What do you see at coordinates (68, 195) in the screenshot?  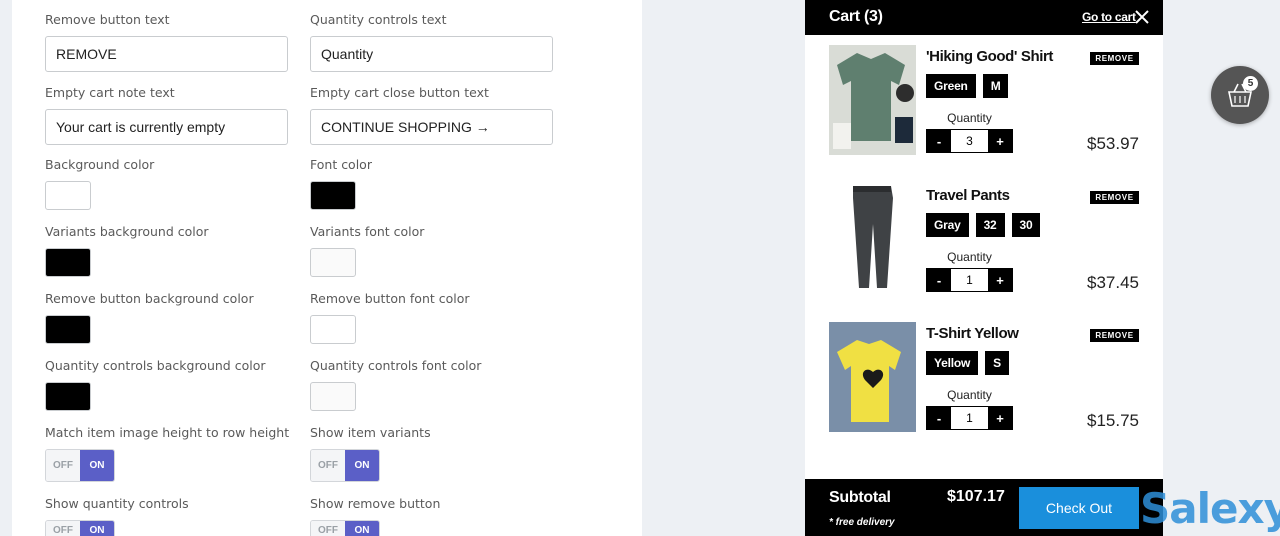 I see `background-color-swatch` at bounding box center [68, 195].